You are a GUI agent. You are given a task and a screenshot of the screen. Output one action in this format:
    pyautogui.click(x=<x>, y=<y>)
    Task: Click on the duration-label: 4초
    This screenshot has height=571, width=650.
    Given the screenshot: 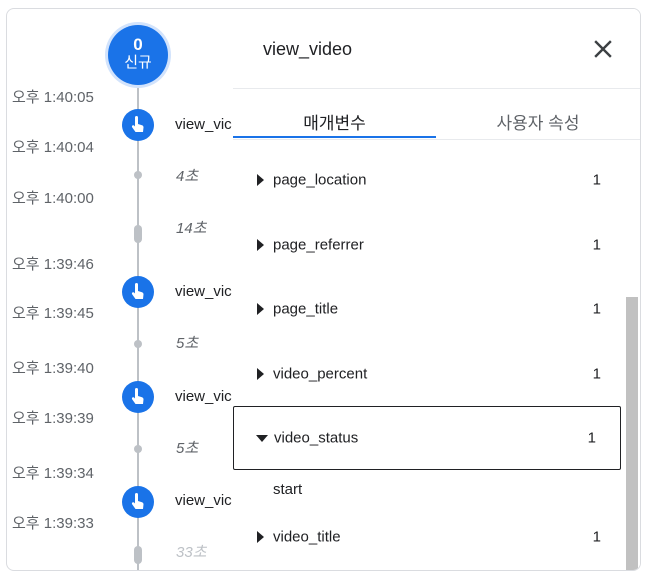 What is the action you would take?
    pyautogui.click(x=187, y=176)
    